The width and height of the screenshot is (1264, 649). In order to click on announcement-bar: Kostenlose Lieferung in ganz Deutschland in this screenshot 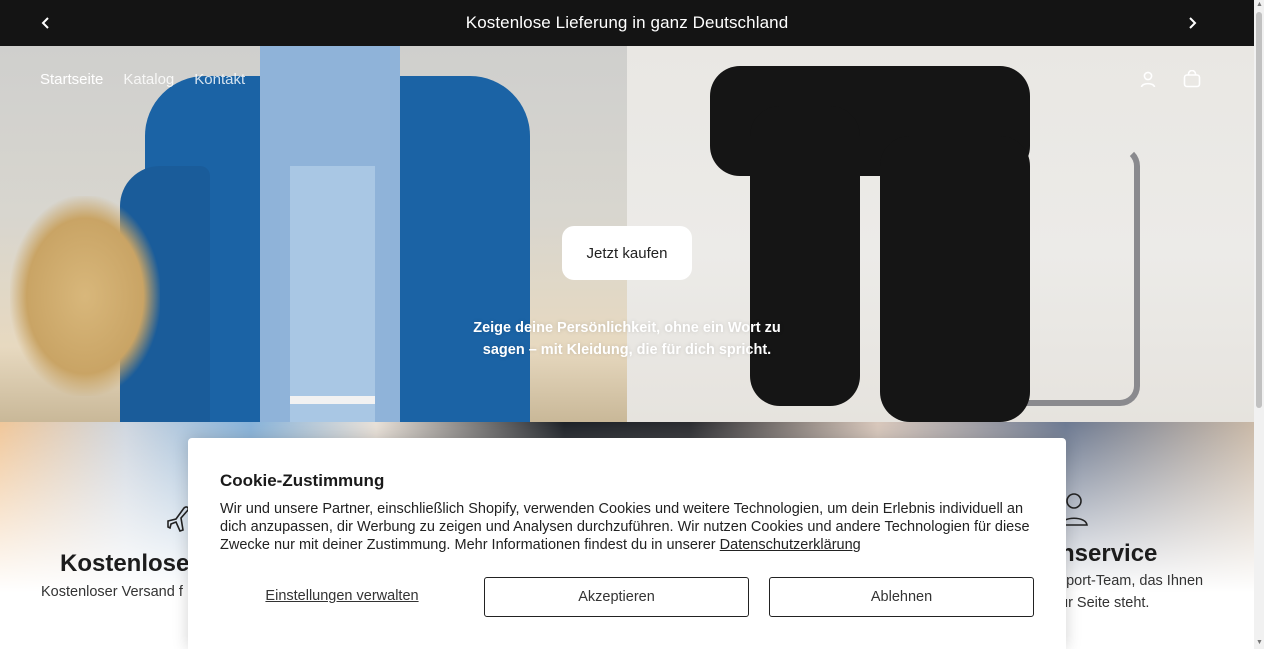, I will do `click(627, 23)`.